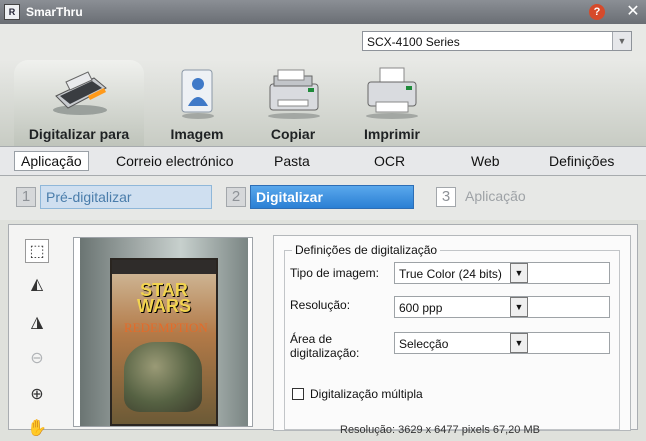 The height and width of the screenshot is (441, 646). I want to click on cover-figure, so click(163, 377).